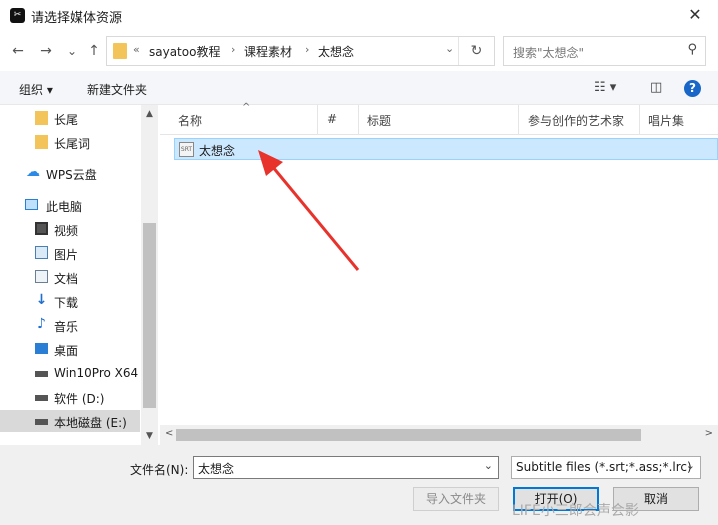  What do you see at coordinates (184, 51) in the screenshot?
I see `breadcrumb-sayatoo: sayatoo教程` at bounding box center [184, 51].